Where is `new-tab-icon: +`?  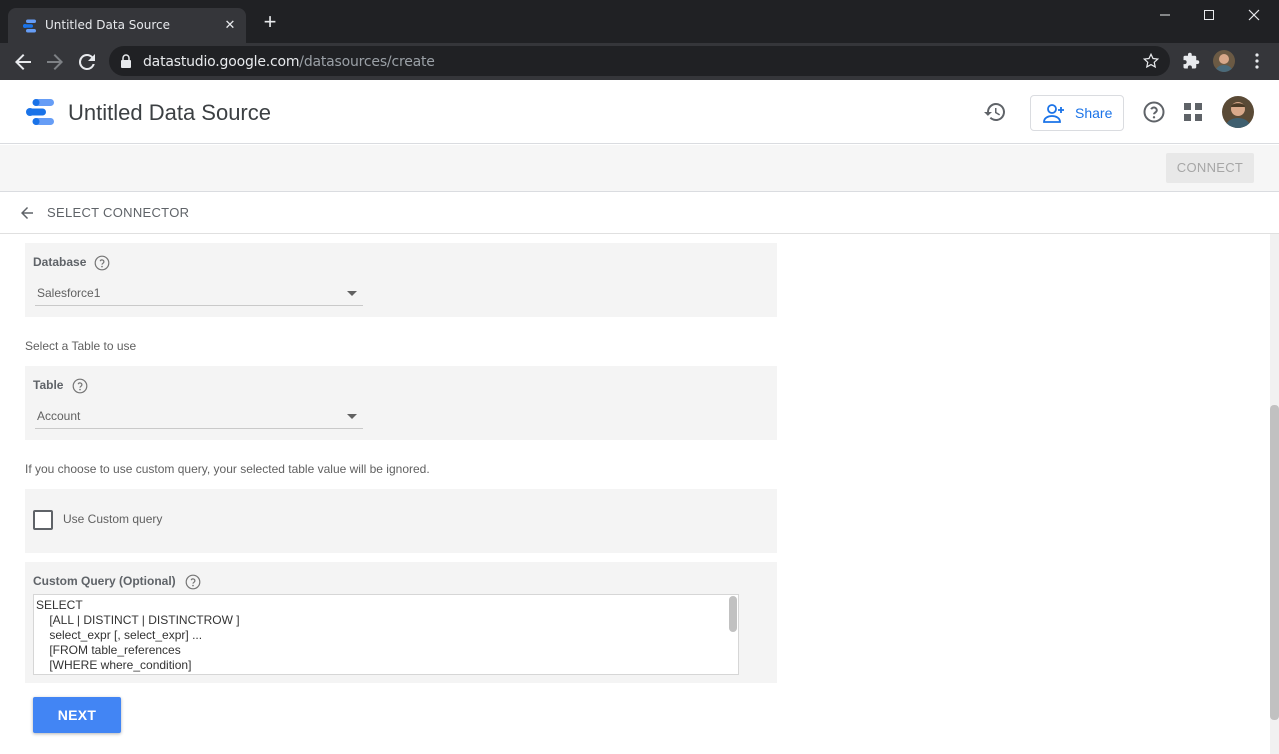 new-tab-icon: + is located at coordinates (270, 22).